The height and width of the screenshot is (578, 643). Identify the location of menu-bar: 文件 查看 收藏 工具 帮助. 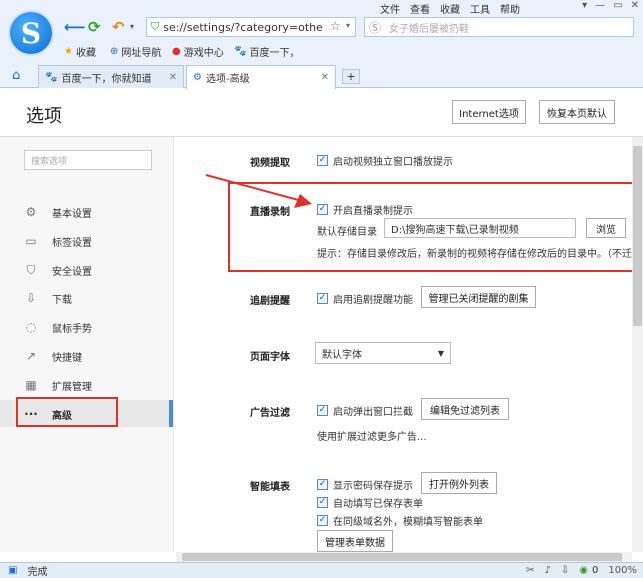
(450, 8).